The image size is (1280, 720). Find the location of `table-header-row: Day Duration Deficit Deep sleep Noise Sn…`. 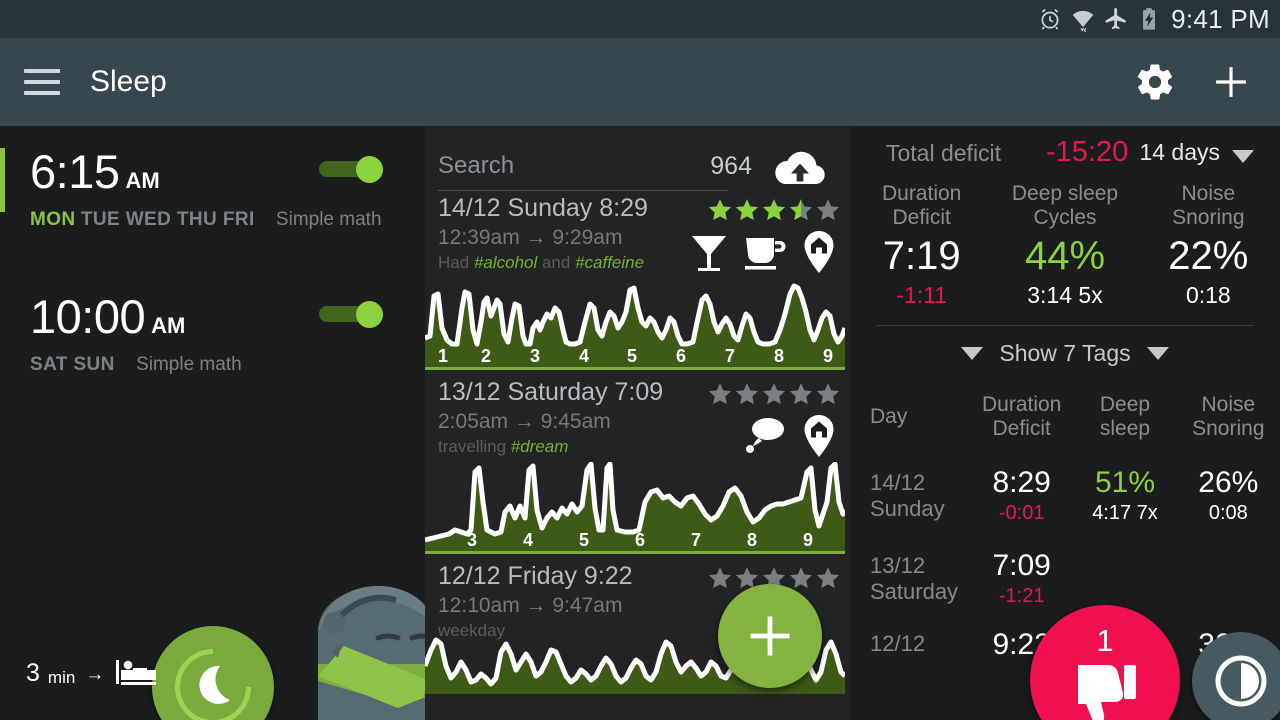

table-header-row: Day Duration Deficit Deep sleep Noise Sn… is located at coordinates (1065, 417).